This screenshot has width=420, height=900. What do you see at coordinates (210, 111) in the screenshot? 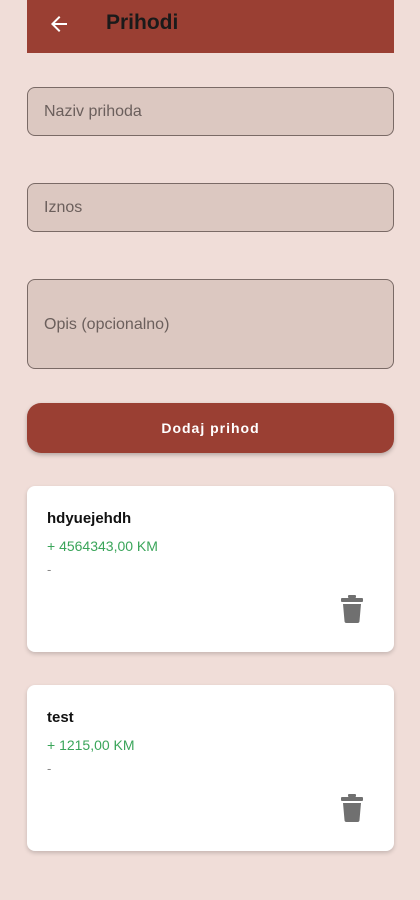
I see `income-name-input` at bounding box center [210, 111].